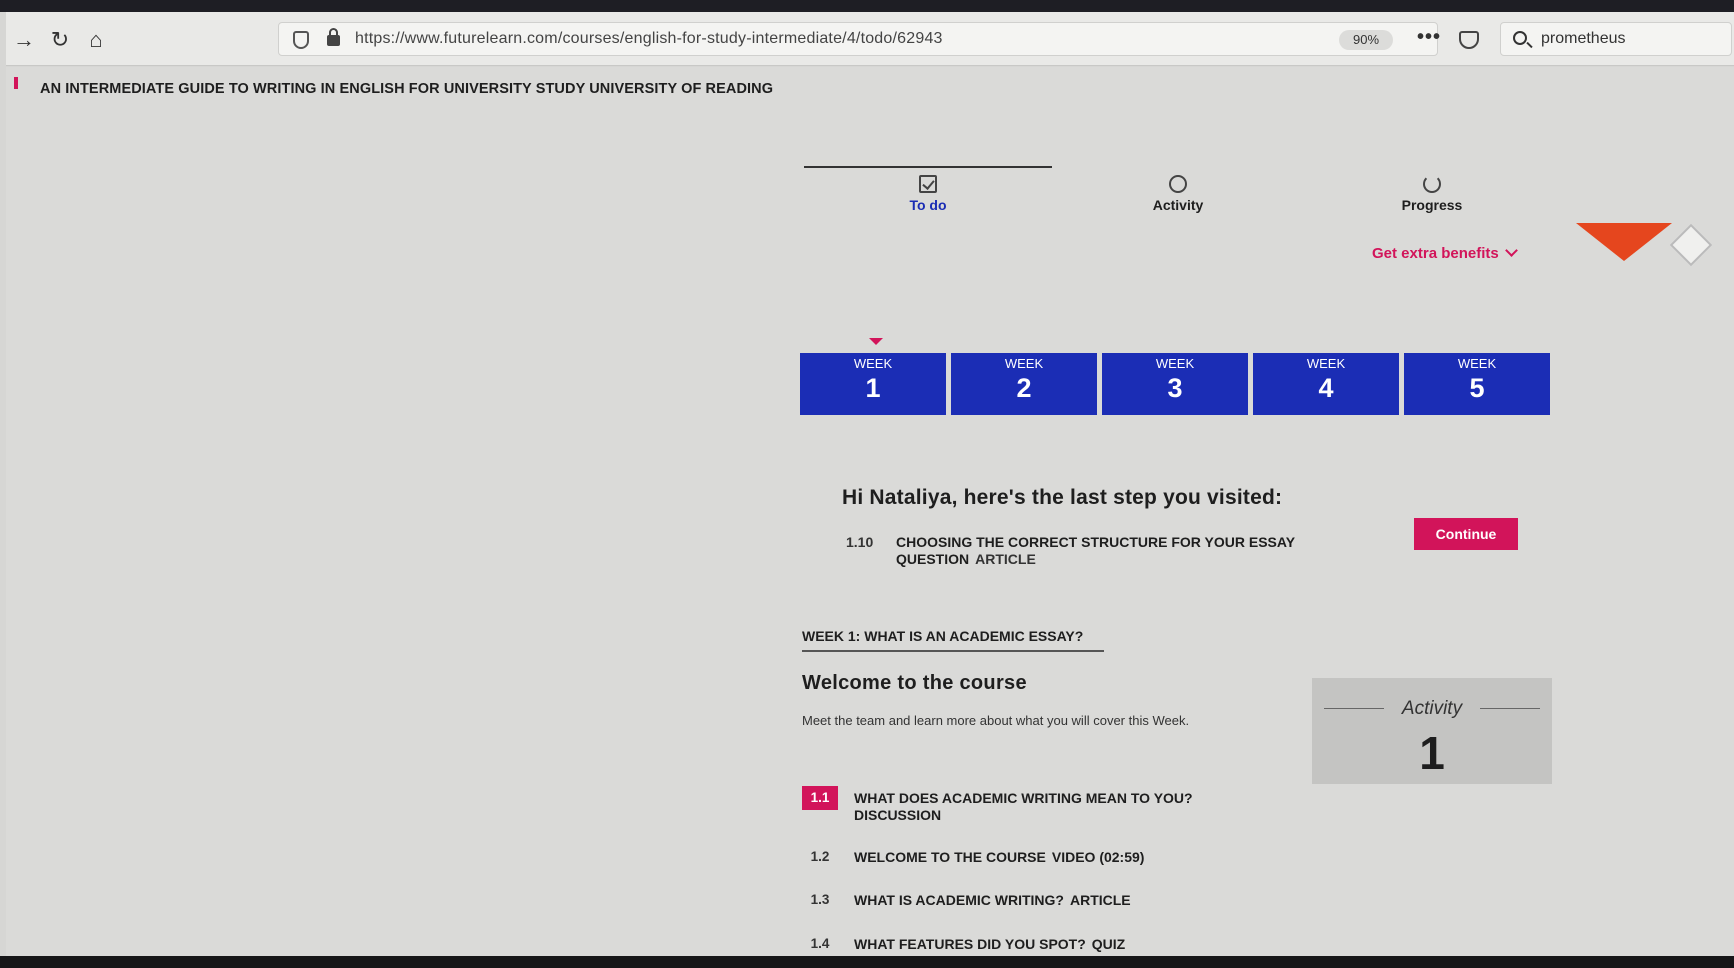 The height and width of the screenshot is (968, 1734). I want to click on week-button-2: WEEK 2, so click(1024, 384).